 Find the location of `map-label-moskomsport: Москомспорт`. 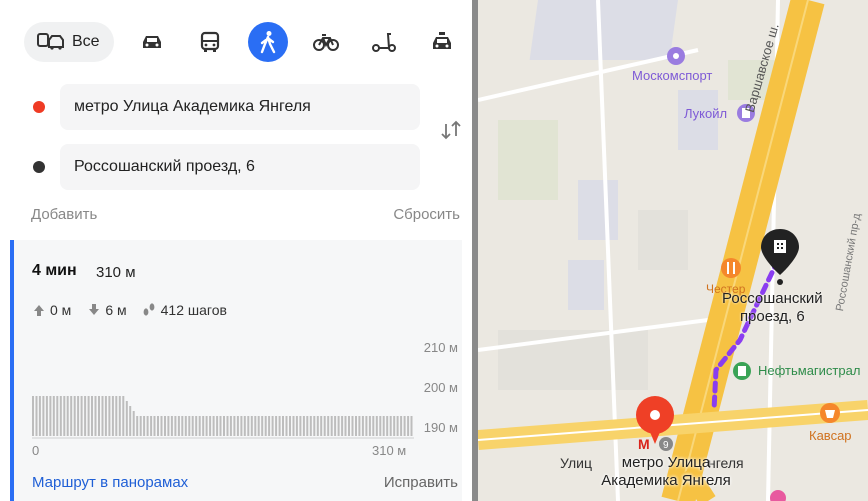

map-label-moskomsport: Москомспорт is located at coordinates (672, 75).